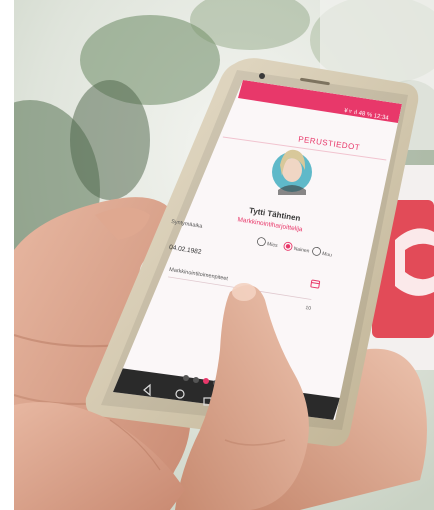 This screenshot has height=510, width=434. I want to click on pager-dot-active, so click(206, 381).